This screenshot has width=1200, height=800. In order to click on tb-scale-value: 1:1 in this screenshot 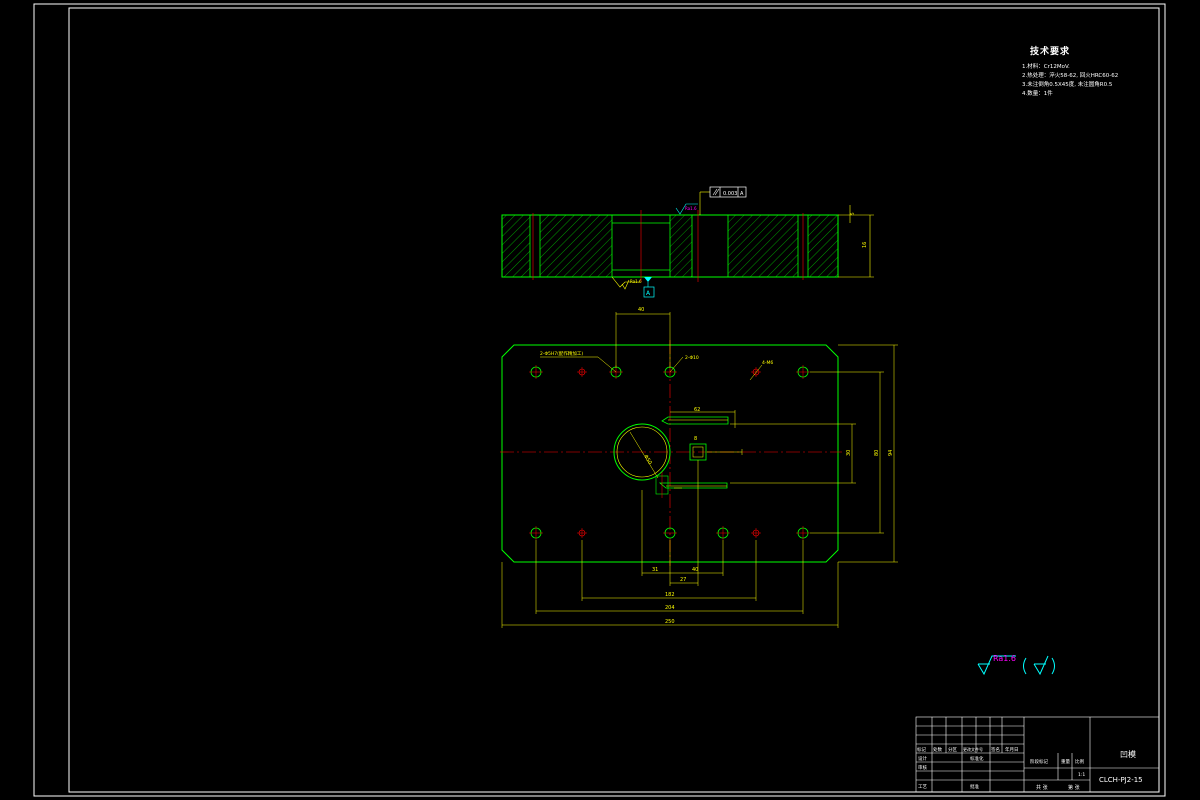, I will do `click(1081, 775)`.